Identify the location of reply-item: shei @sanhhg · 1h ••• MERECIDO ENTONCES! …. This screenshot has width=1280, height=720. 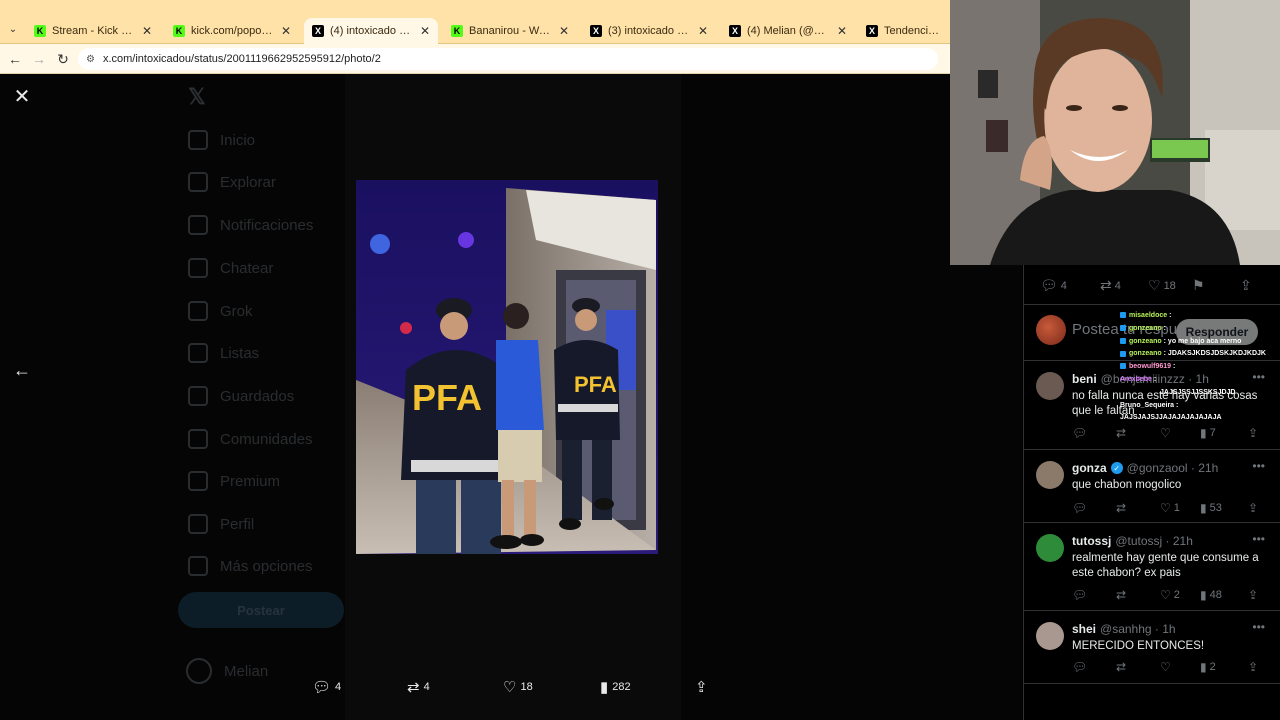
(1152, 648).